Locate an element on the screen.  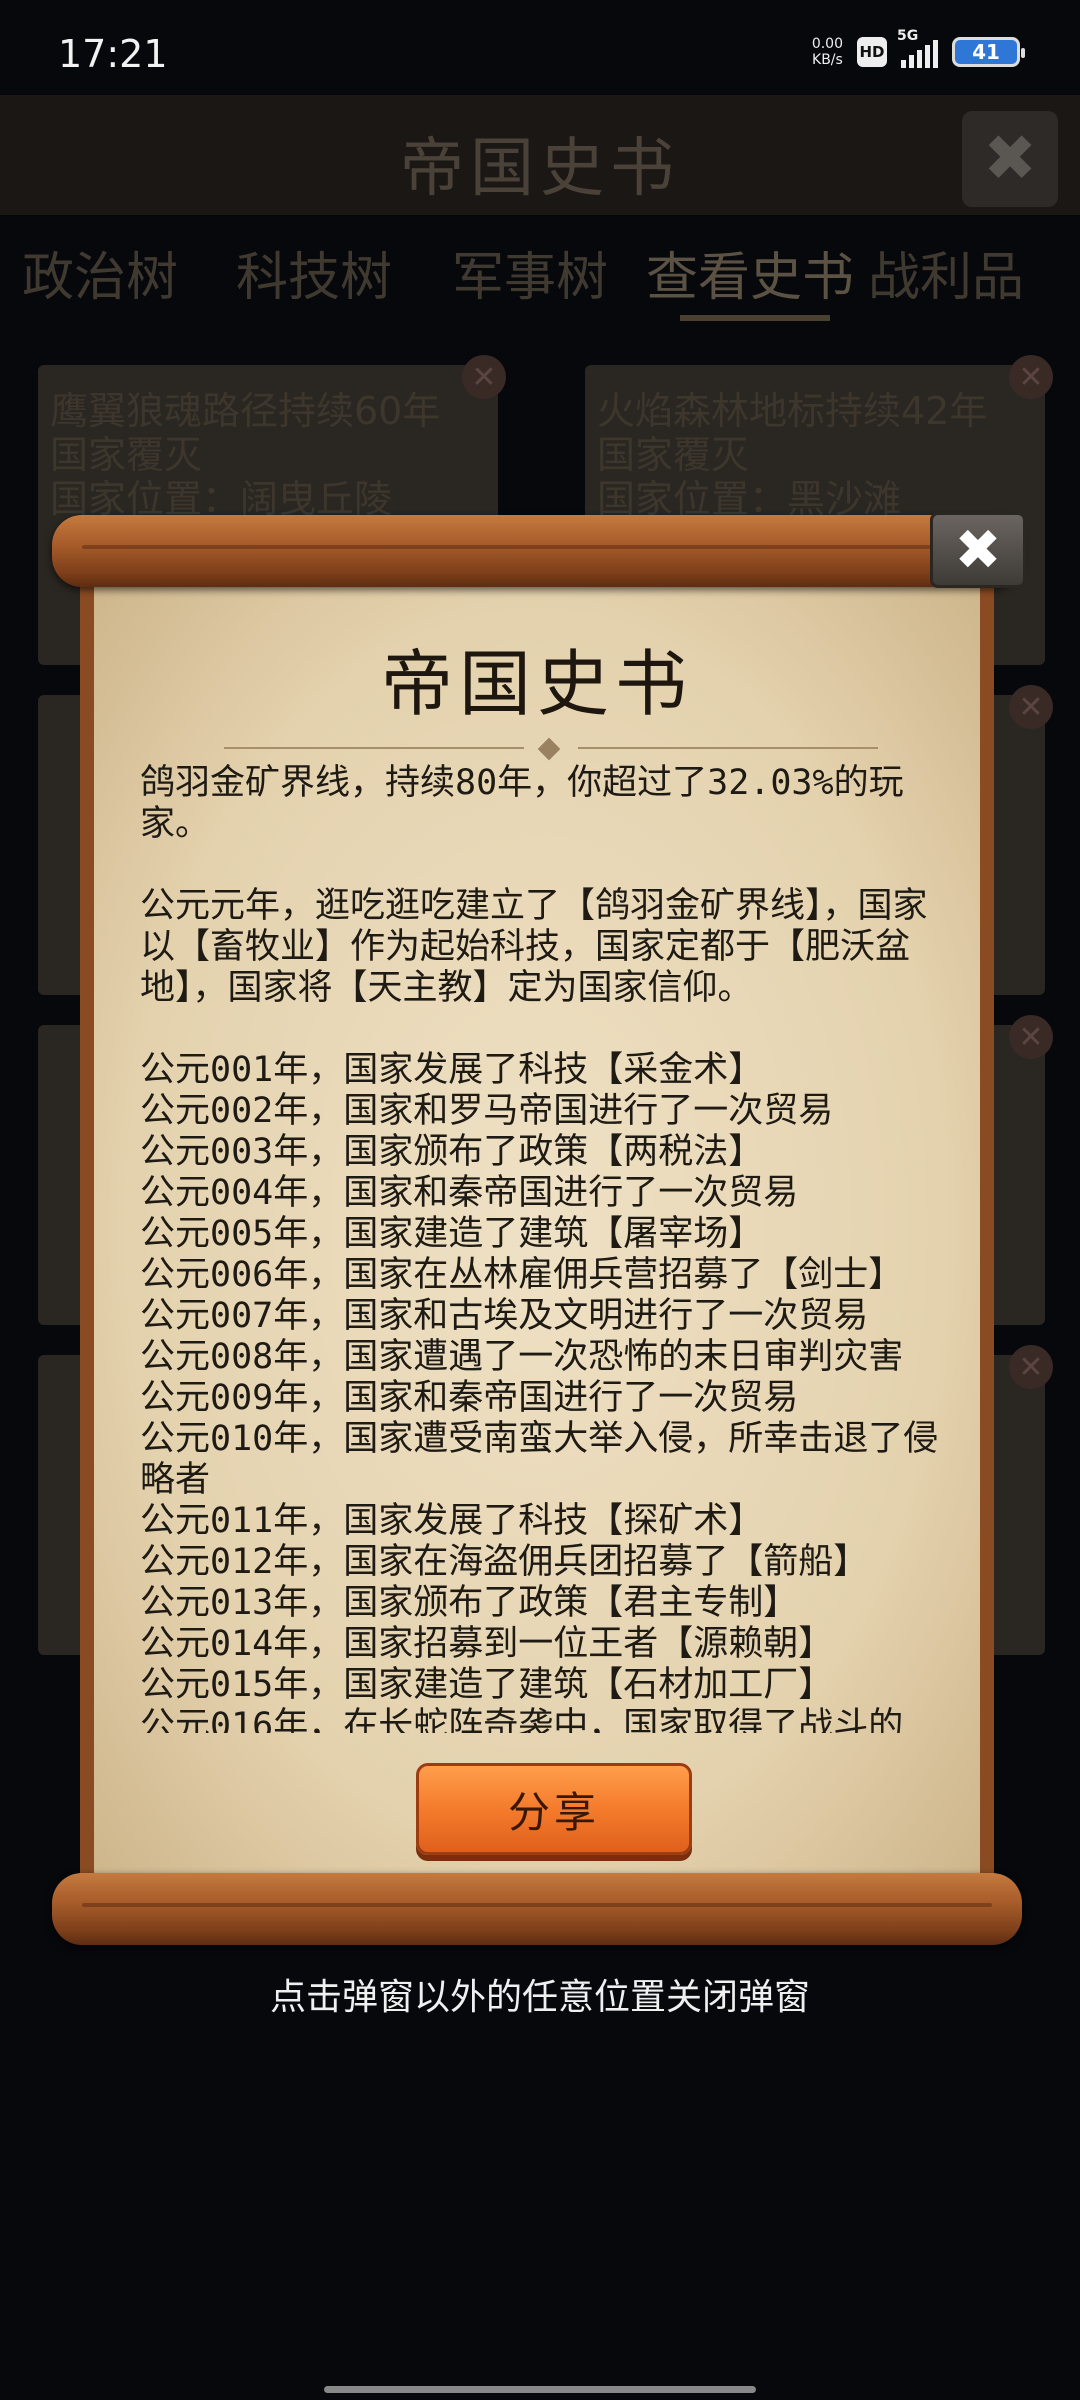
network-speed: 0.00 KB/s is located at coordinates (827, 52).